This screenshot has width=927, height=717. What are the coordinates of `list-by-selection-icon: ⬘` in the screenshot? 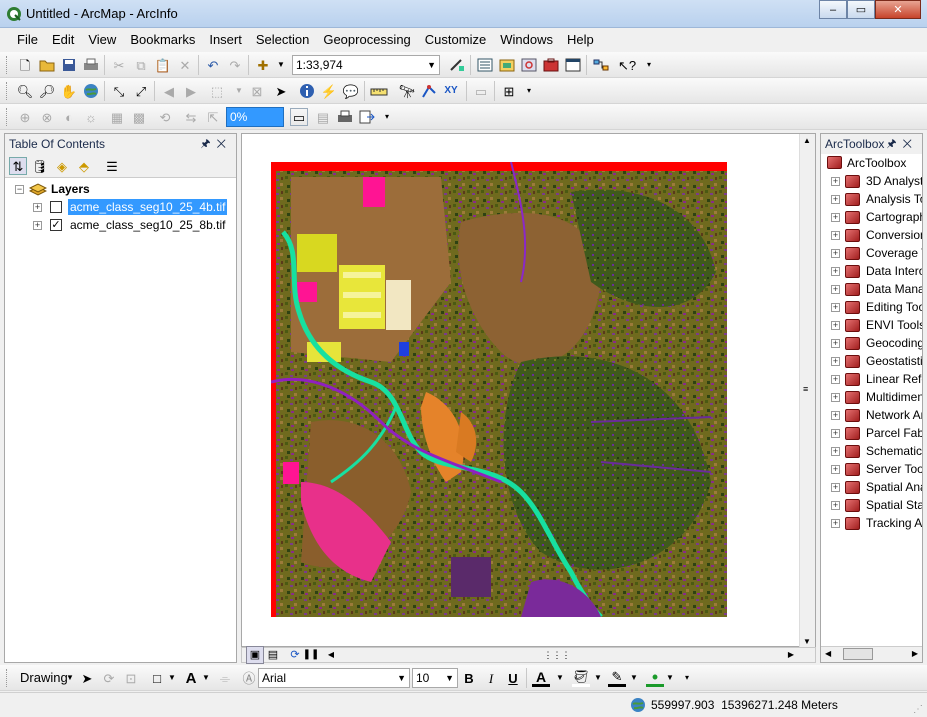 It's located at (84, 166).